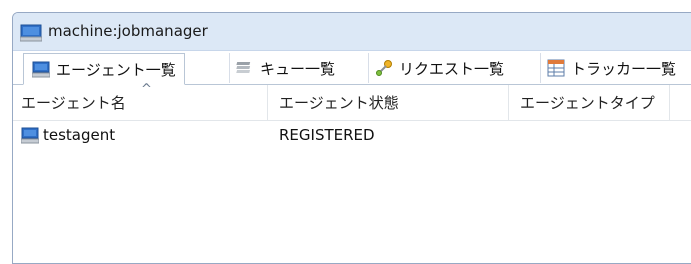 This screenshot has width=691, height=264. What do you see at coordinates (128, 31) in the screenshot?
I see `window-title: machine:jobmanager` at bounding box center [128, 31].